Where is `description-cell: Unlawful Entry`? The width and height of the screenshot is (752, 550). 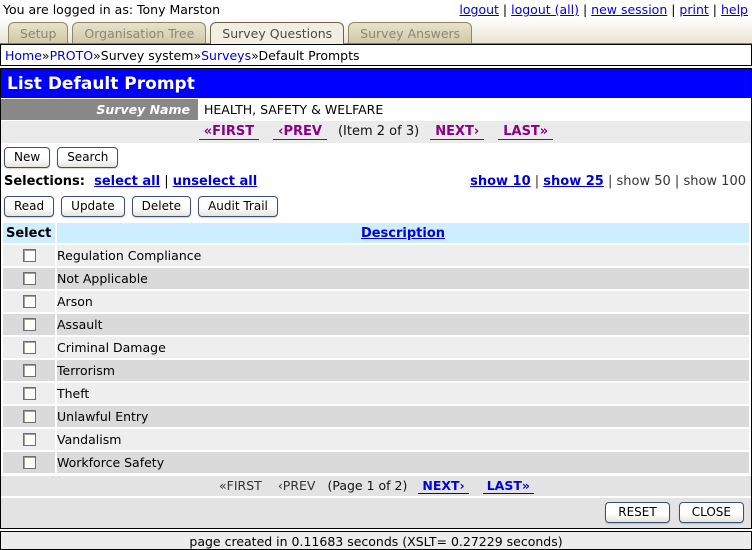
description-cell: Unlawful Entry is located at coordinates (403, 416).